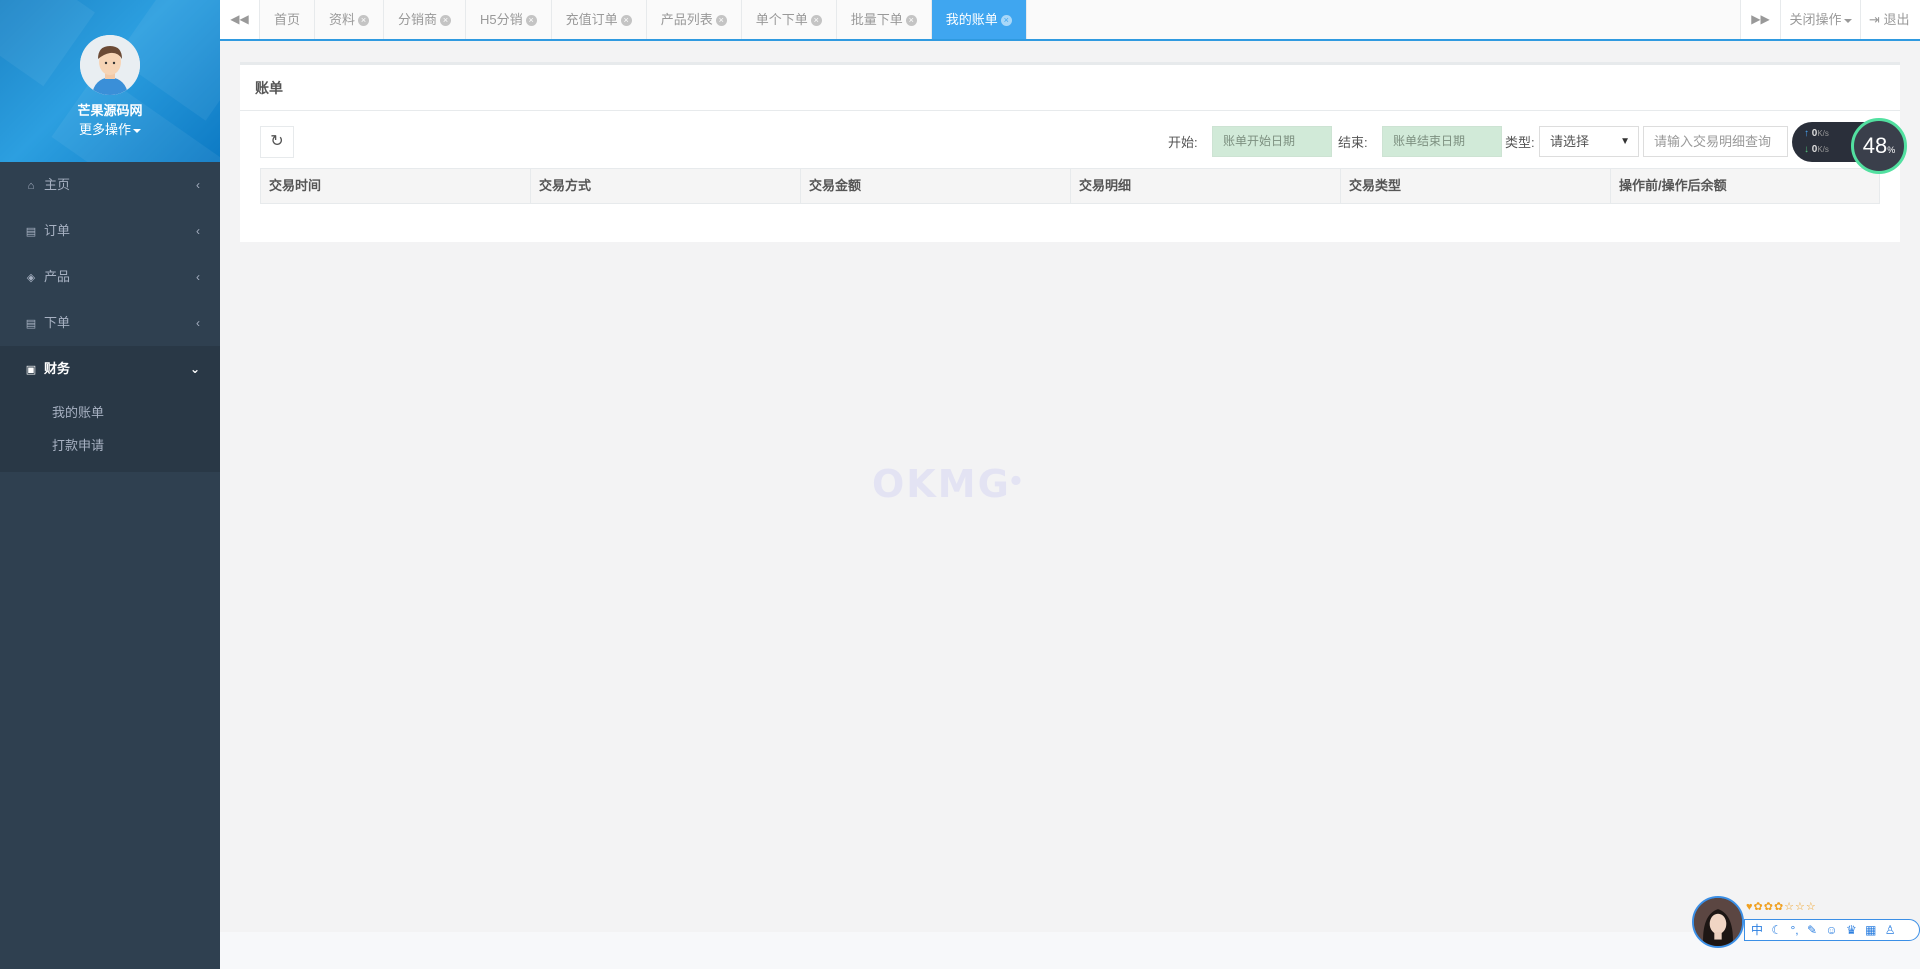 The width and height of the screenshot is (1920, 969). What do you see at coordinates (1183, 142) in the screenshot?
I see `start-date-label: 开始:` at bounding box center [1183, 142].